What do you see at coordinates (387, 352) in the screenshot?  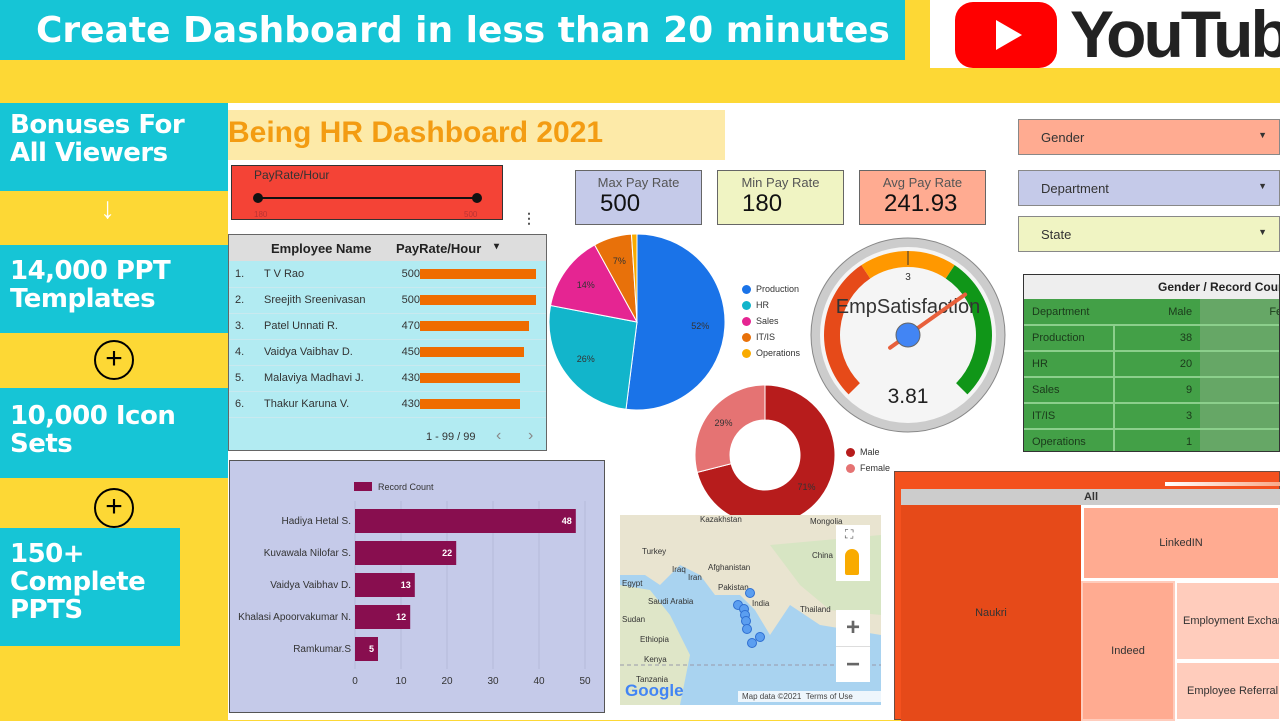 I see `table-row: 4. Vaidya Vaibhav D. 450` at bounding box center [387, 352].